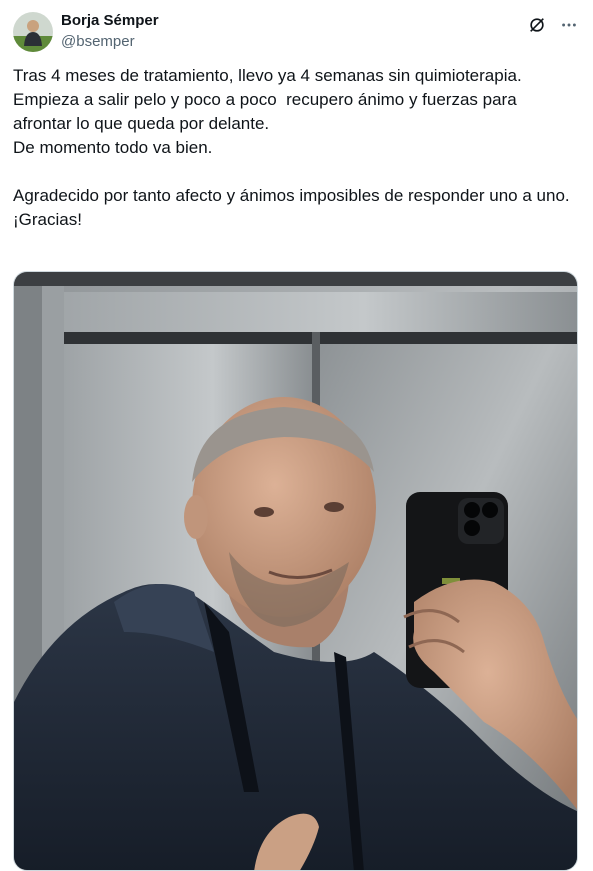 This screenshot has height=871, width=593. Describe the element at coordinates (569, 25) in the screenshot. I see `more-options-icon` at that location.